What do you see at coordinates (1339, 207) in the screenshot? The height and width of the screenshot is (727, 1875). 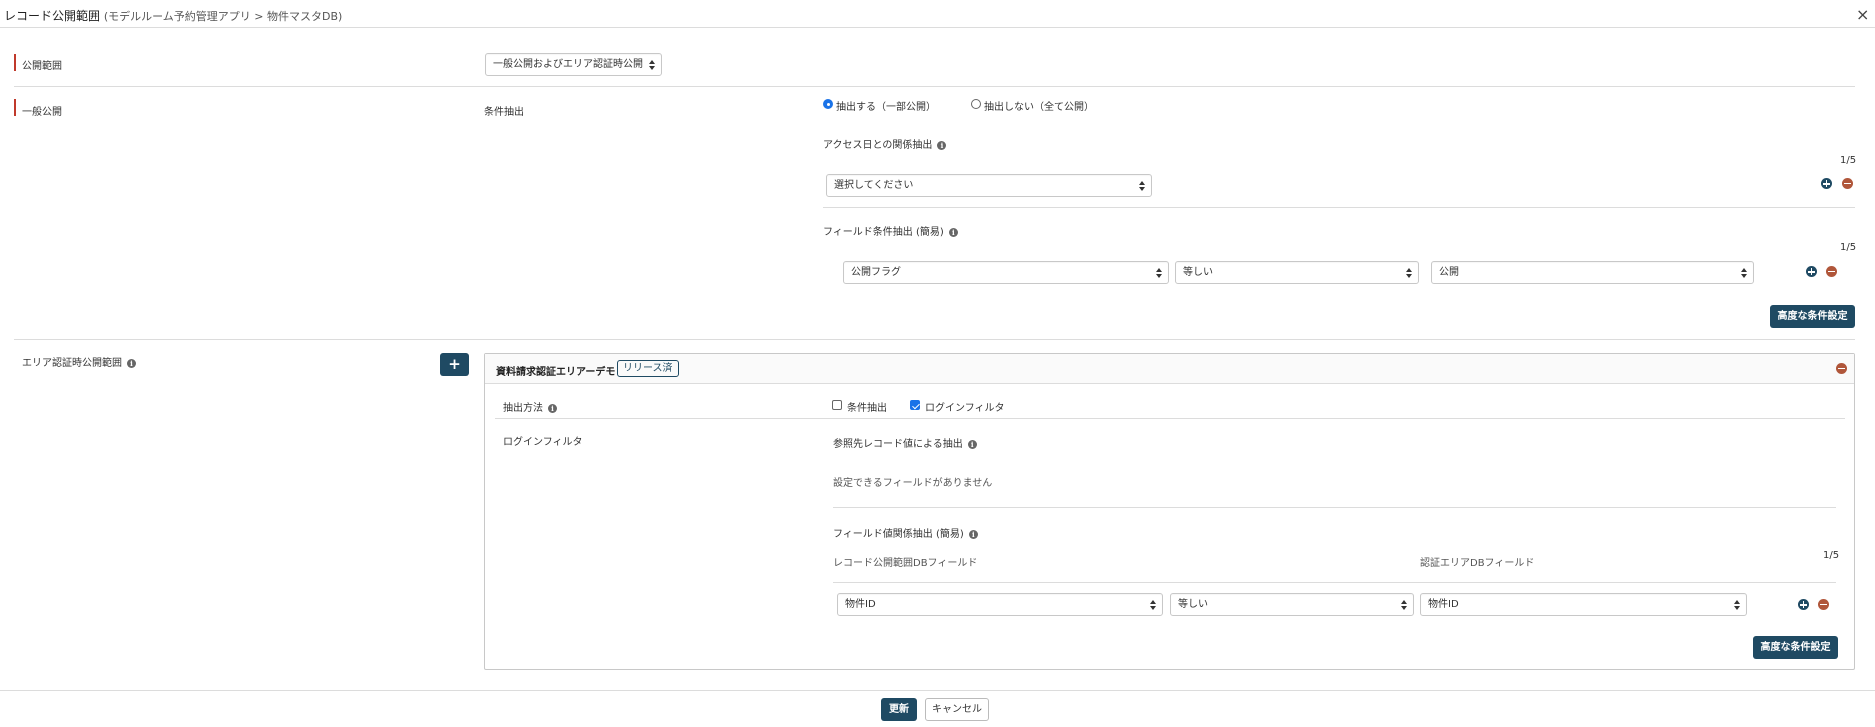 I see `access-divider` at bounding box center [1339, 207].